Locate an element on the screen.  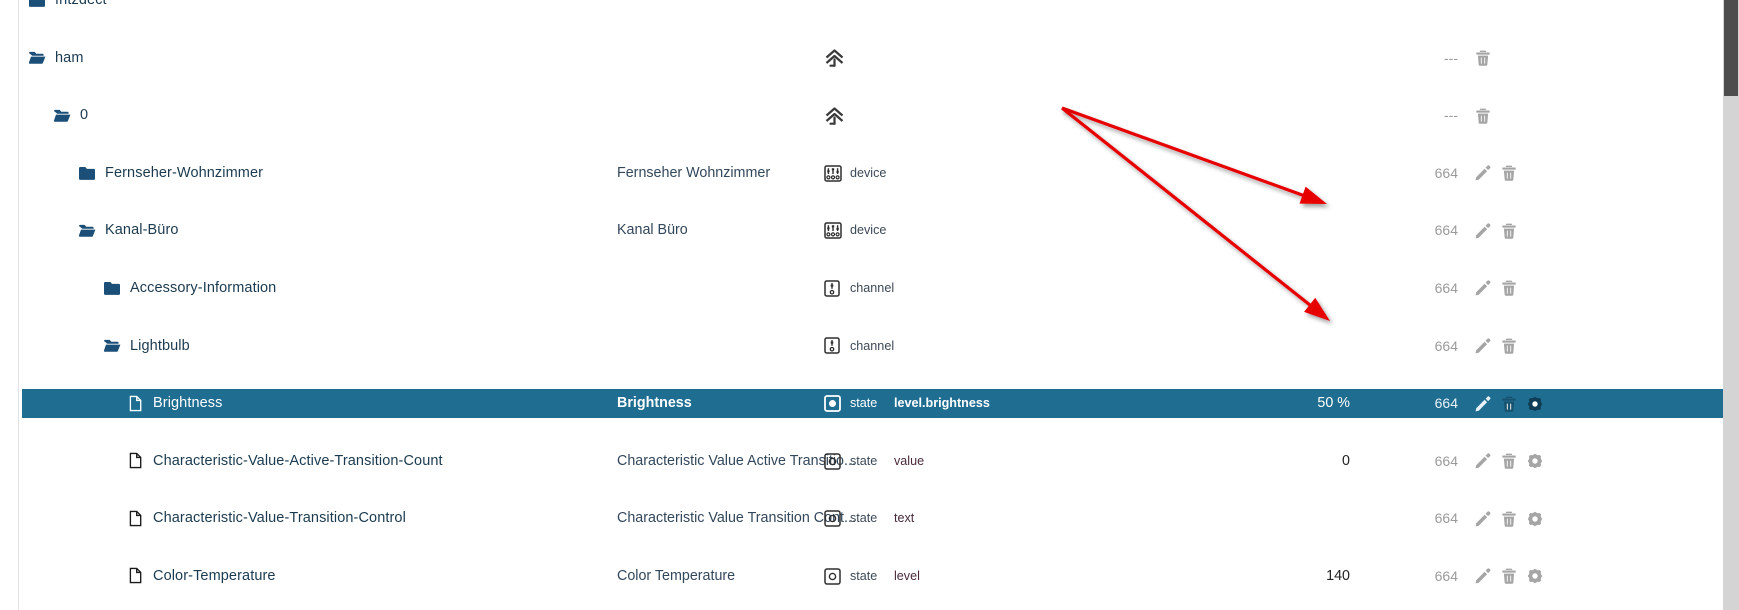
vertical-scrollbar-track is located at coordinates (1731, 305).